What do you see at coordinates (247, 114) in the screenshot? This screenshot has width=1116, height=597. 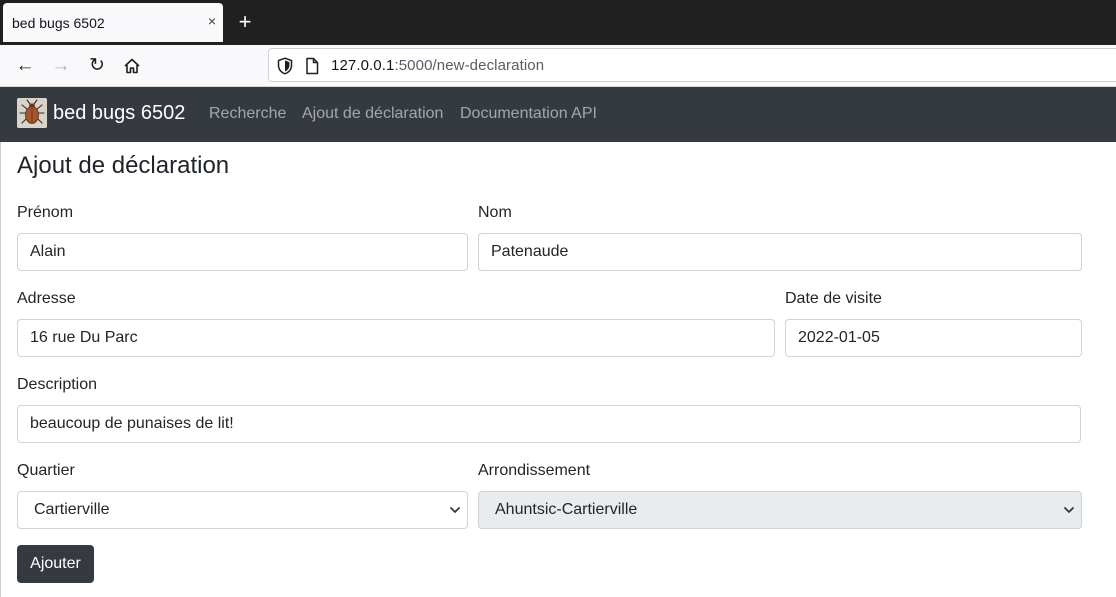 I see `nav-link-recherche: Recherche` at bounding box center [247, 114].